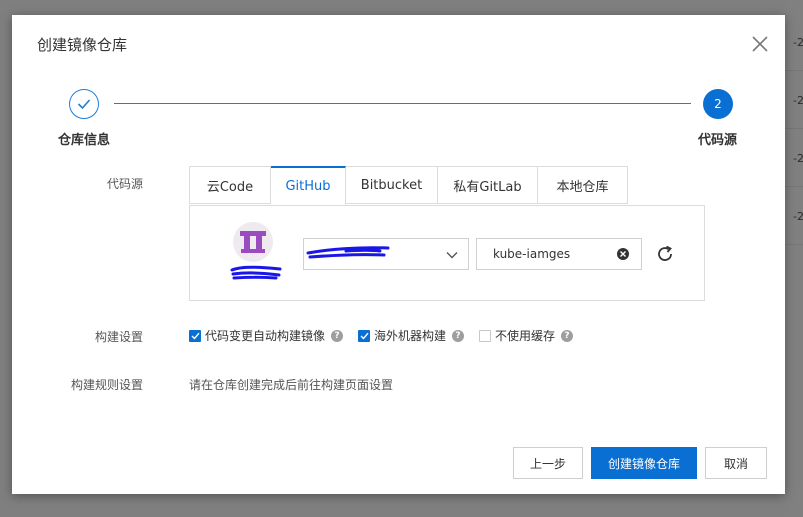  I want to click on step-1-label: 仓库信息, so click(84, 140).